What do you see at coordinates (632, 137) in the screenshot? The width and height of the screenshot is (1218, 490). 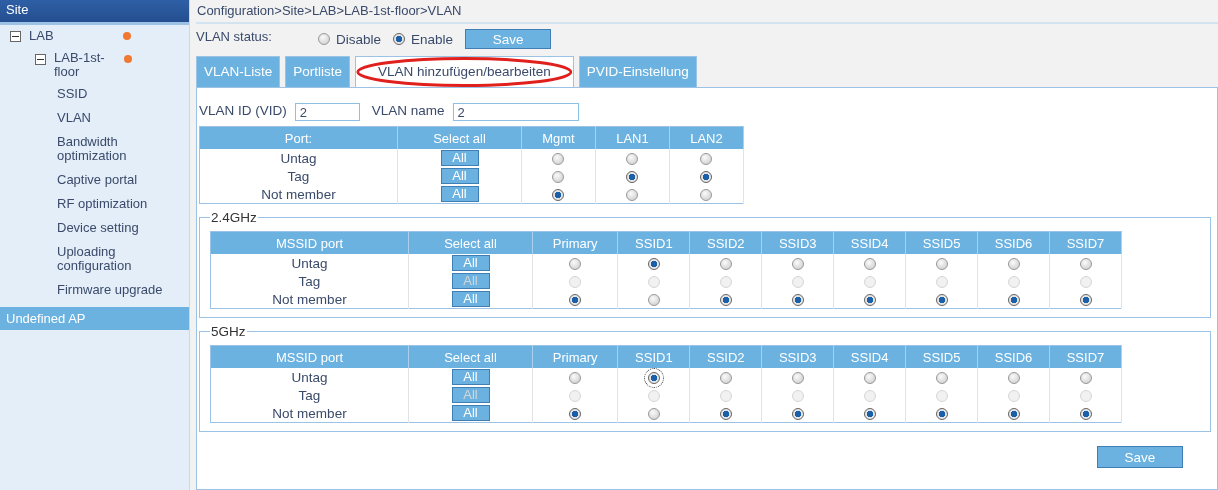 I see `column-header: LAN1` at bounding box center [632, 137].